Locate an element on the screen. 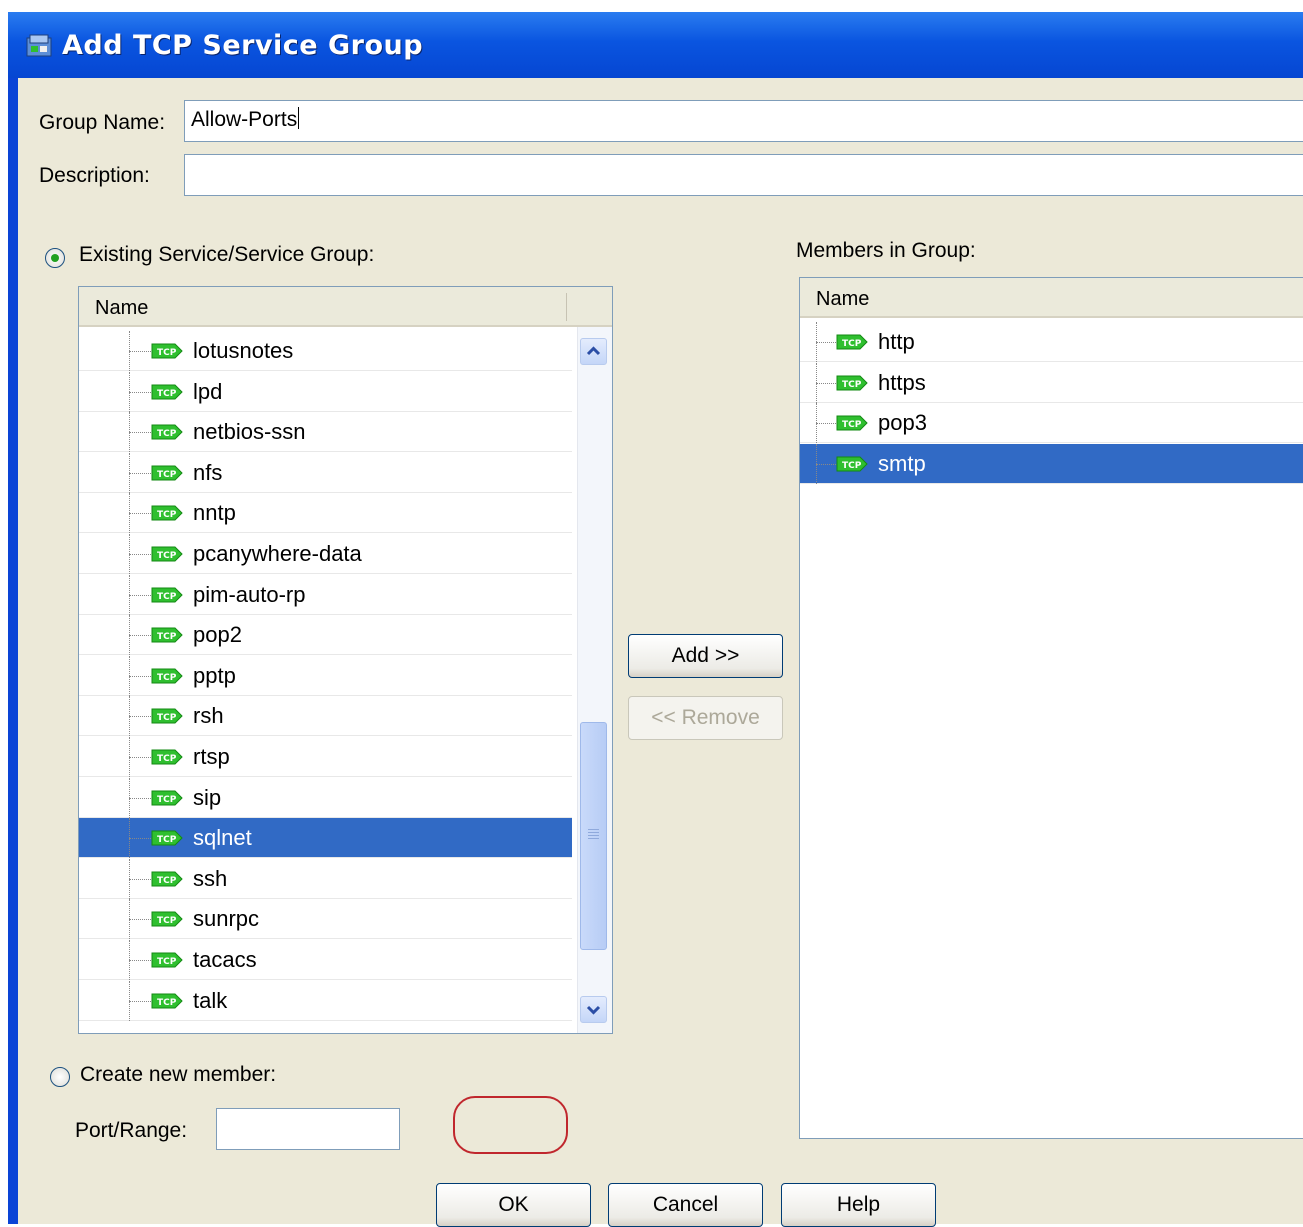 Image resolution: width=1303 pixels, height=1227 pixels. port-range-field is located at coordinates (308, 1129).